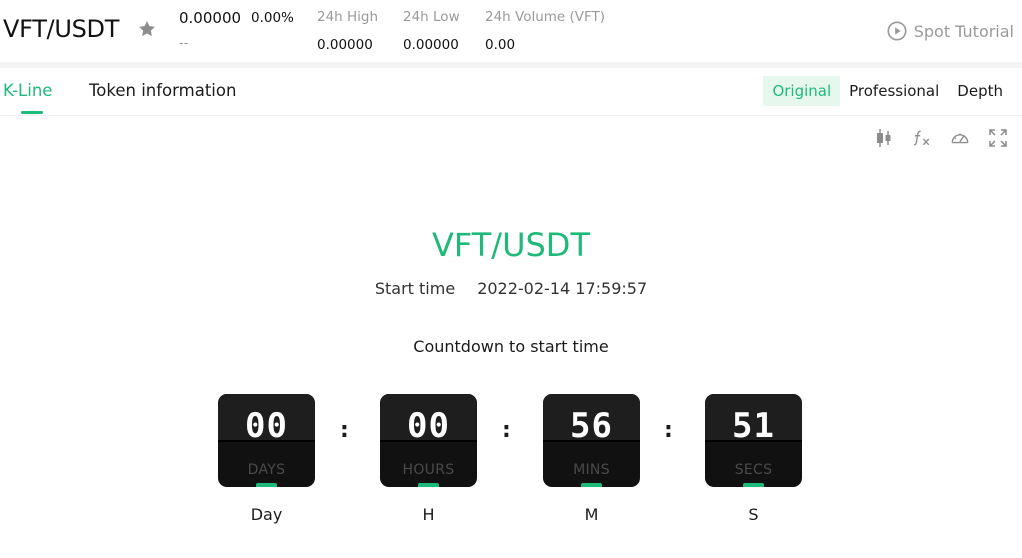 The height and width of the screenshot is (558, 1022). Describe the element at coordinates (184, 43) in the screenshot. I see `price-fiat: --` at that location.